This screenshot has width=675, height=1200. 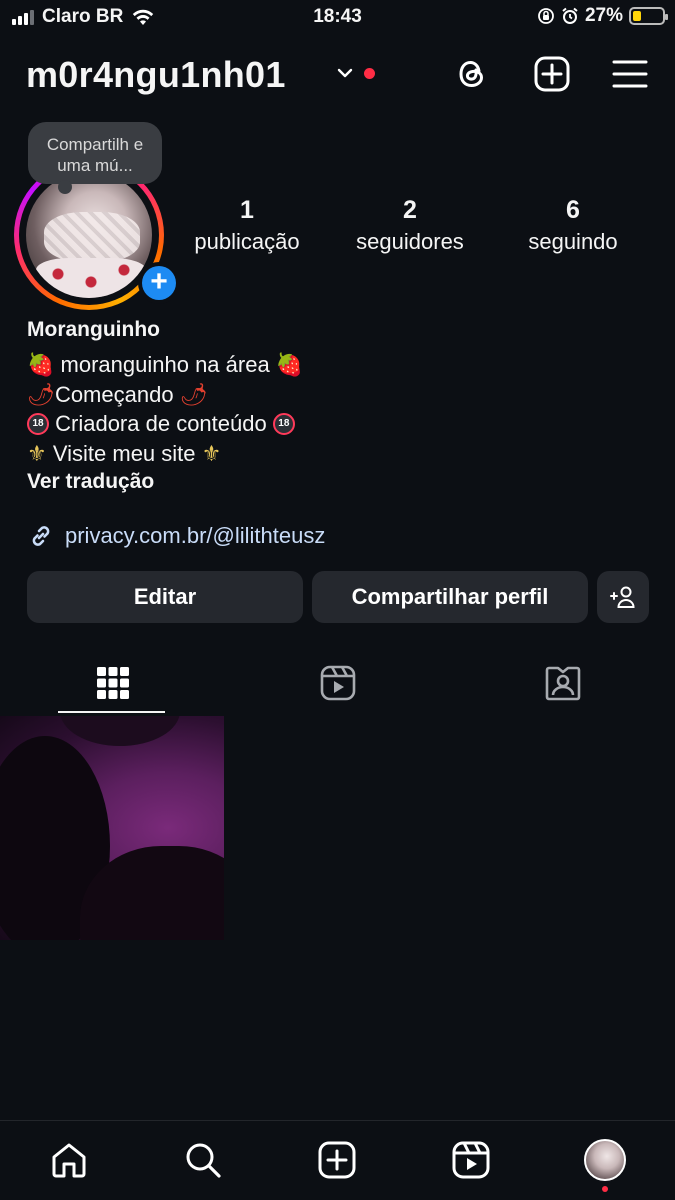 I want to click on nav-profile, so click(x=605, y=1160).